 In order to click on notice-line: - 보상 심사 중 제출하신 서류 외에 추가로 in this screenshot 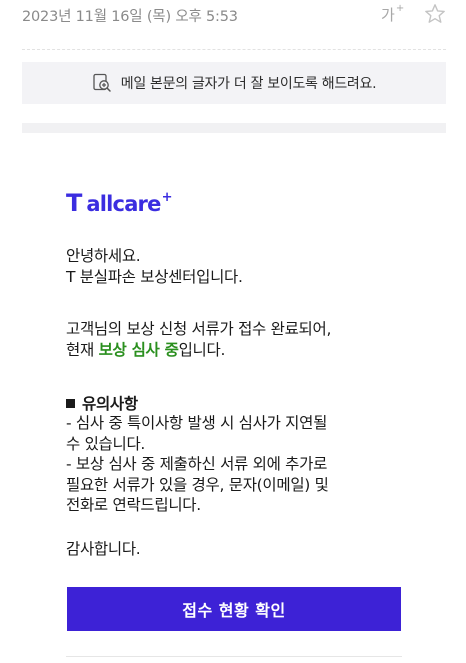, I will do `click(197, 464)`.